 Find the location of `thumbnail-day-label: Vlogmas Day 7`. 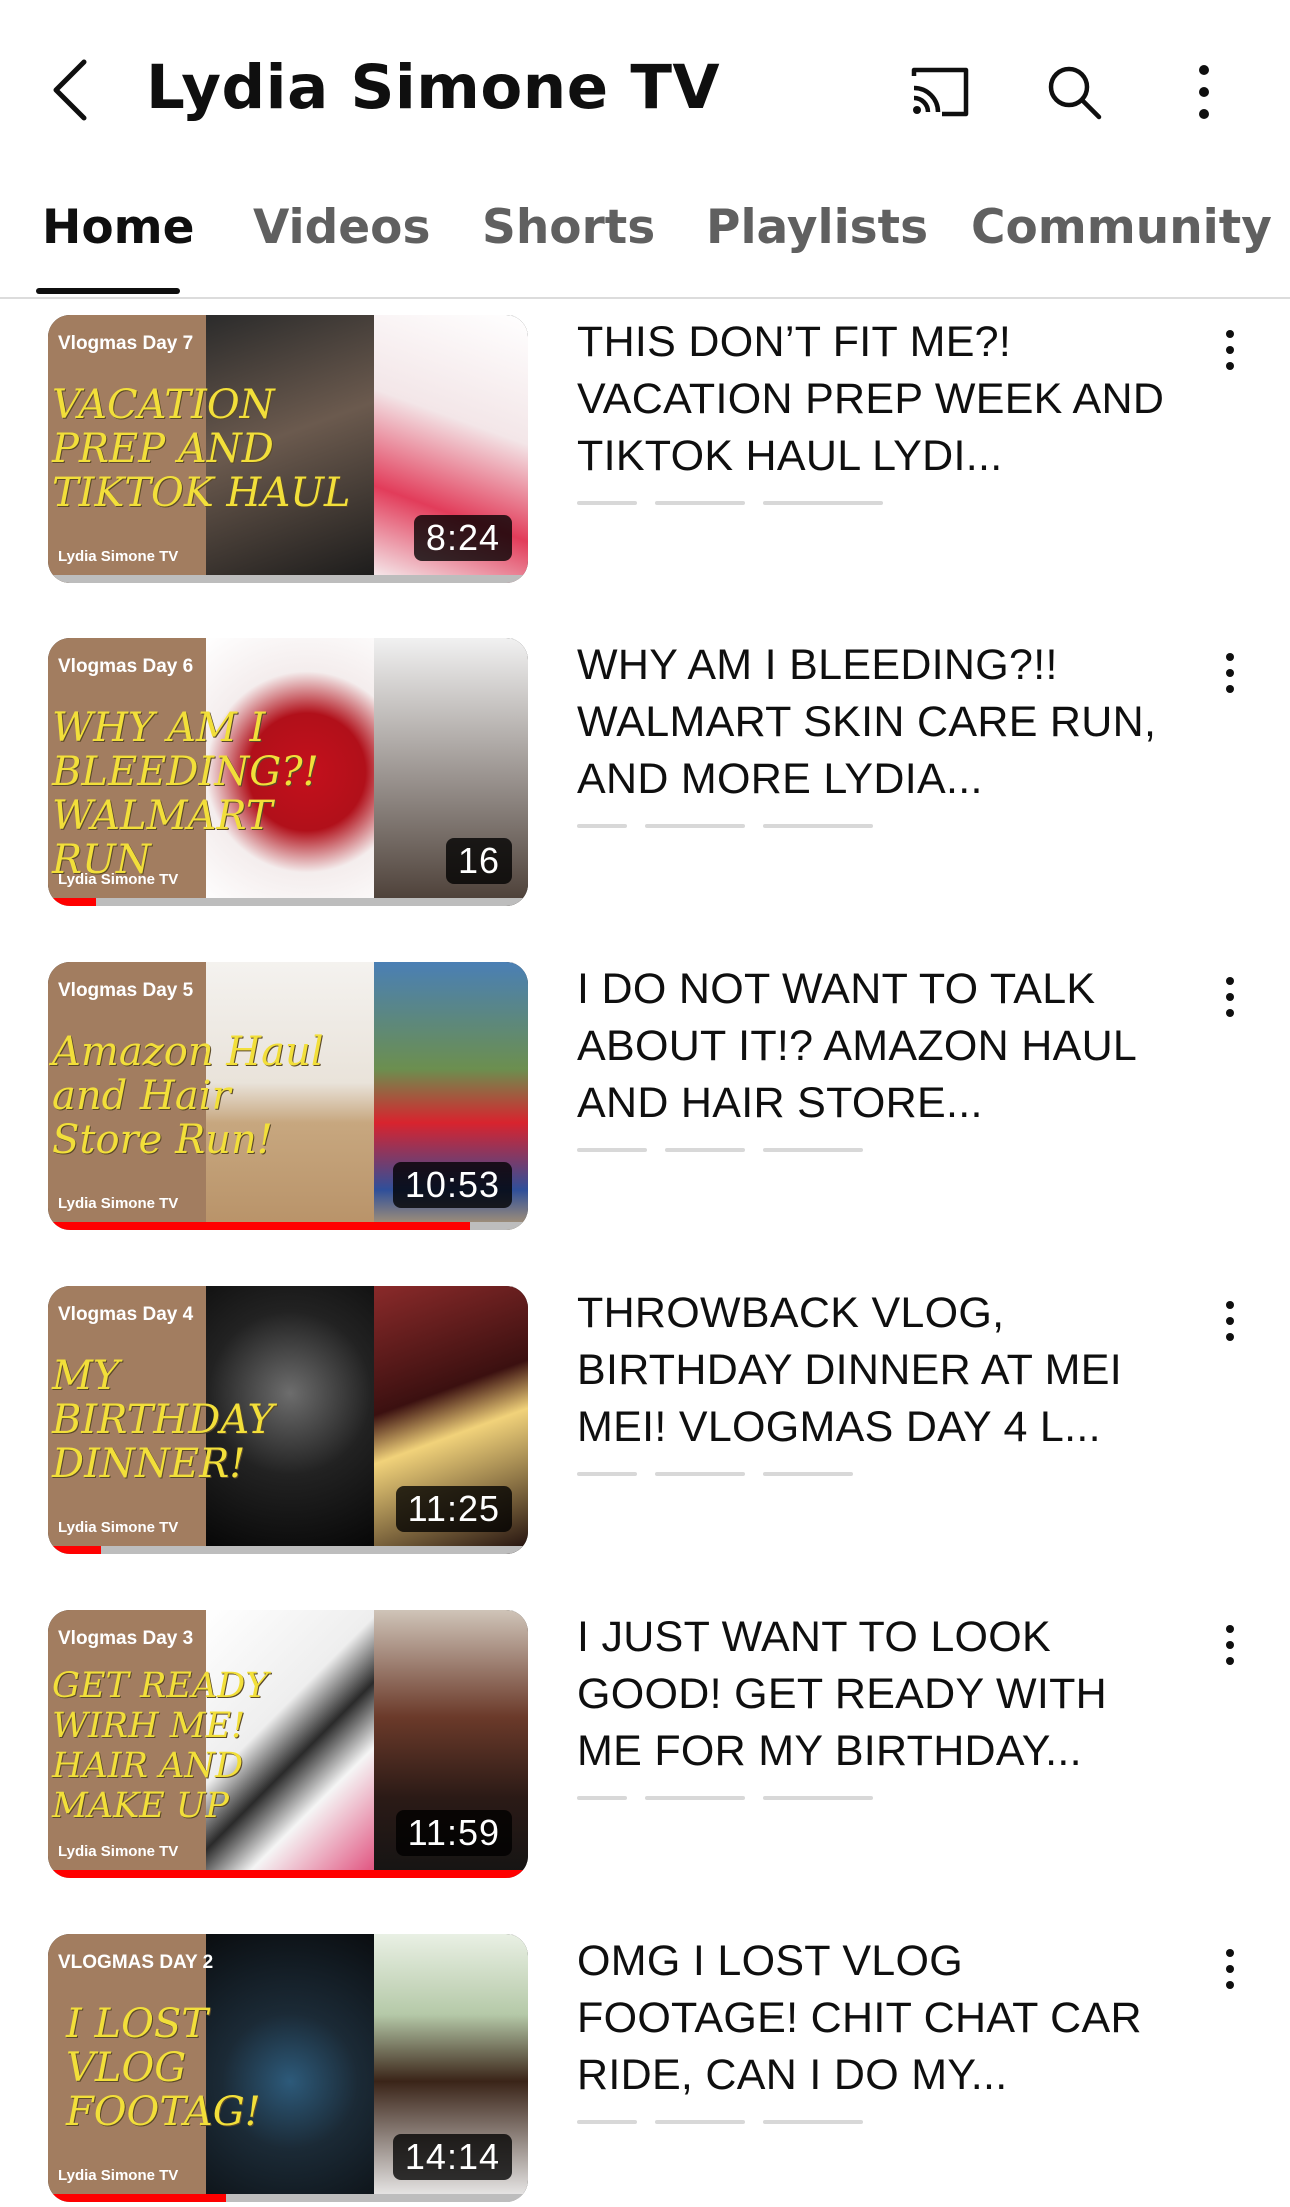

thumbnail-day-label: Vlogmas Day 7 is located at coordinates (126, 343).